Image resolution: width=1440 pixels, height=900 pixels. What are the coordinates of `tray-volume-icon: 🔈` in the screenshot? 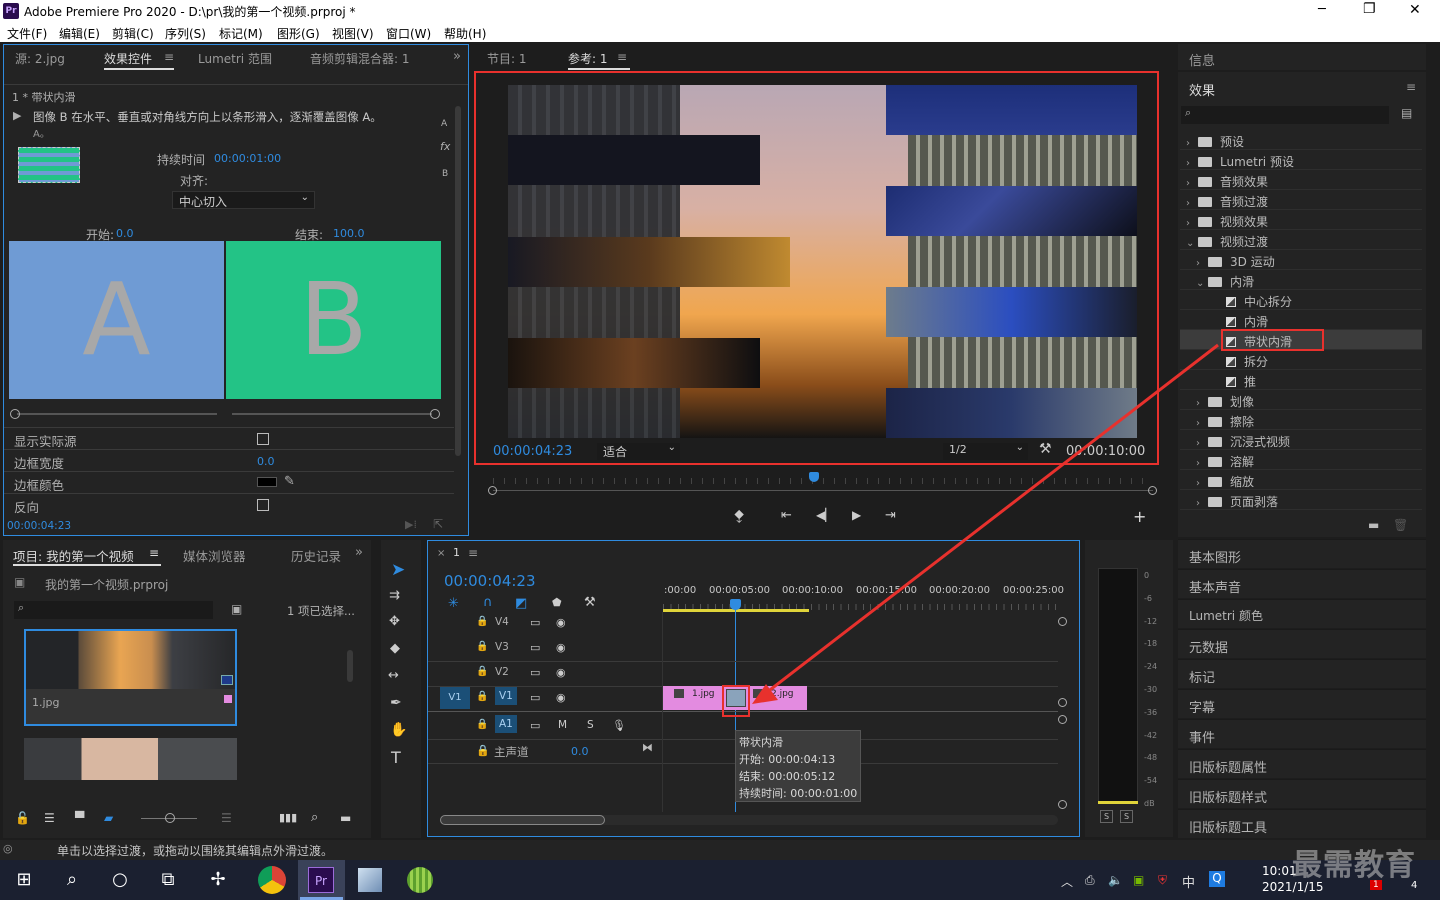 It's located at (1115, 880).